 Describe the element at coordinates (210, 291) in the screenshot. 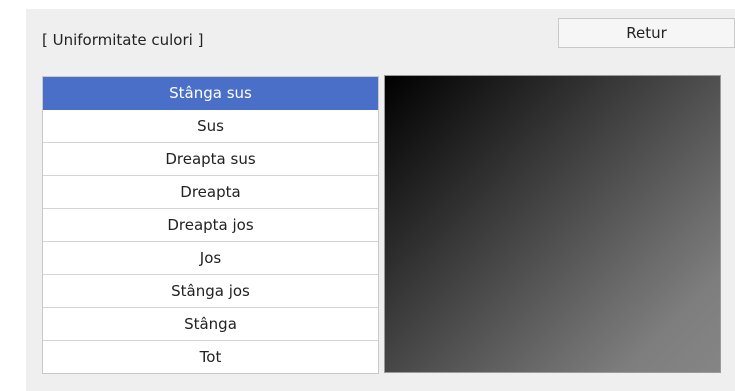

I see `menu-item-bottom-left: Stânga jos` at that location.